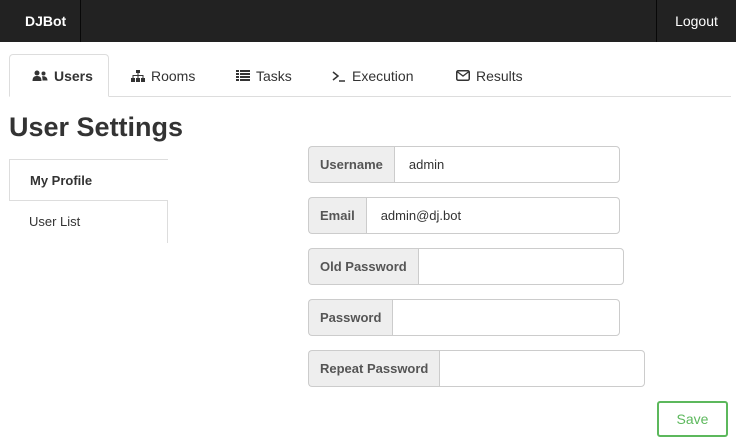  What do you see at coordinates (96, 127) in the screenshot?
I see `page-title: User Settings` at bounding box center [96, 127].